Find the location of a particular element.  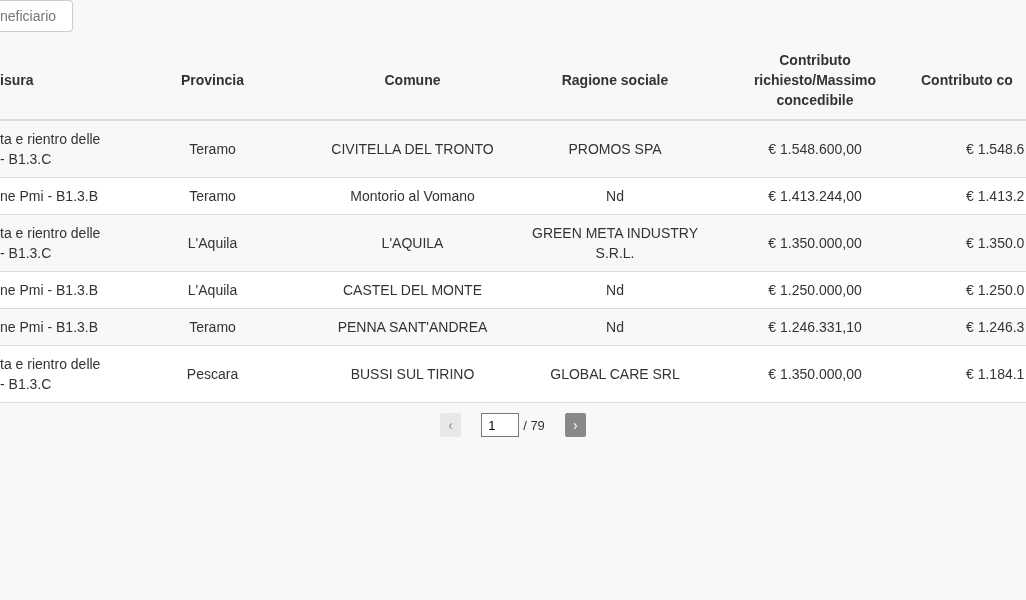

table-cell-text: € 1.413.2 is located at coordinates (995, 196).